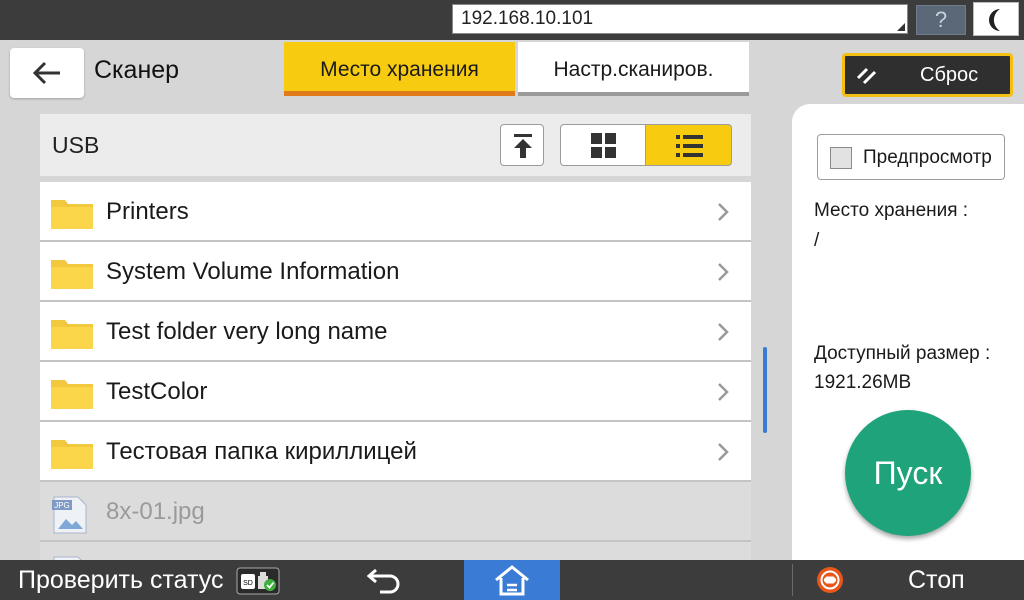  Describe the element at coordinates (927, 157) in the screenshot. I see `preview-label: Предпросмотр` at that location.